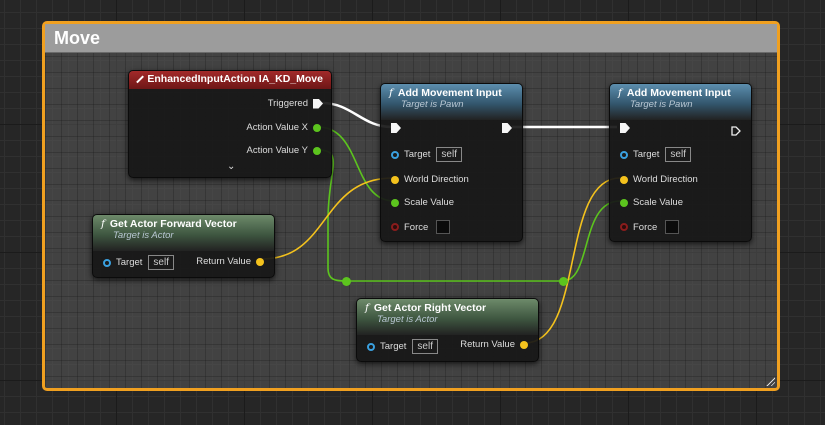 This screenshot has width=825, height=425. I want to click on node-title: f Get Actor Right Vector, so click(447, 308).